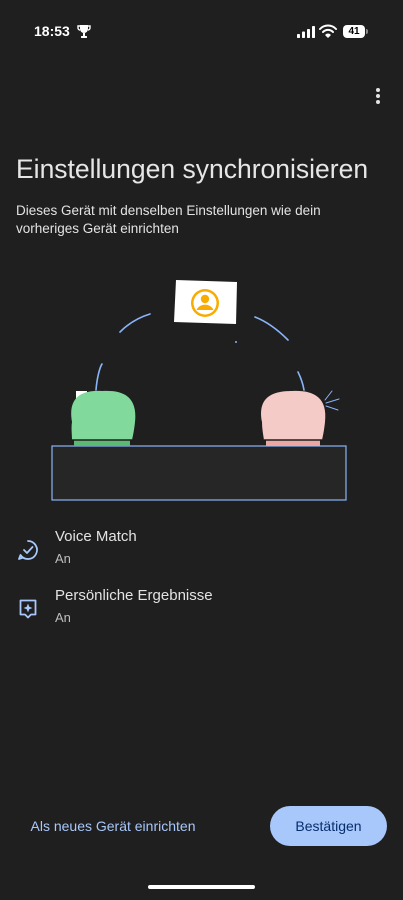 Image resolution: width=403 pixels, height=900 pixels. I want to click on setting-voice-match: Voice Match An, so click(201, 553).